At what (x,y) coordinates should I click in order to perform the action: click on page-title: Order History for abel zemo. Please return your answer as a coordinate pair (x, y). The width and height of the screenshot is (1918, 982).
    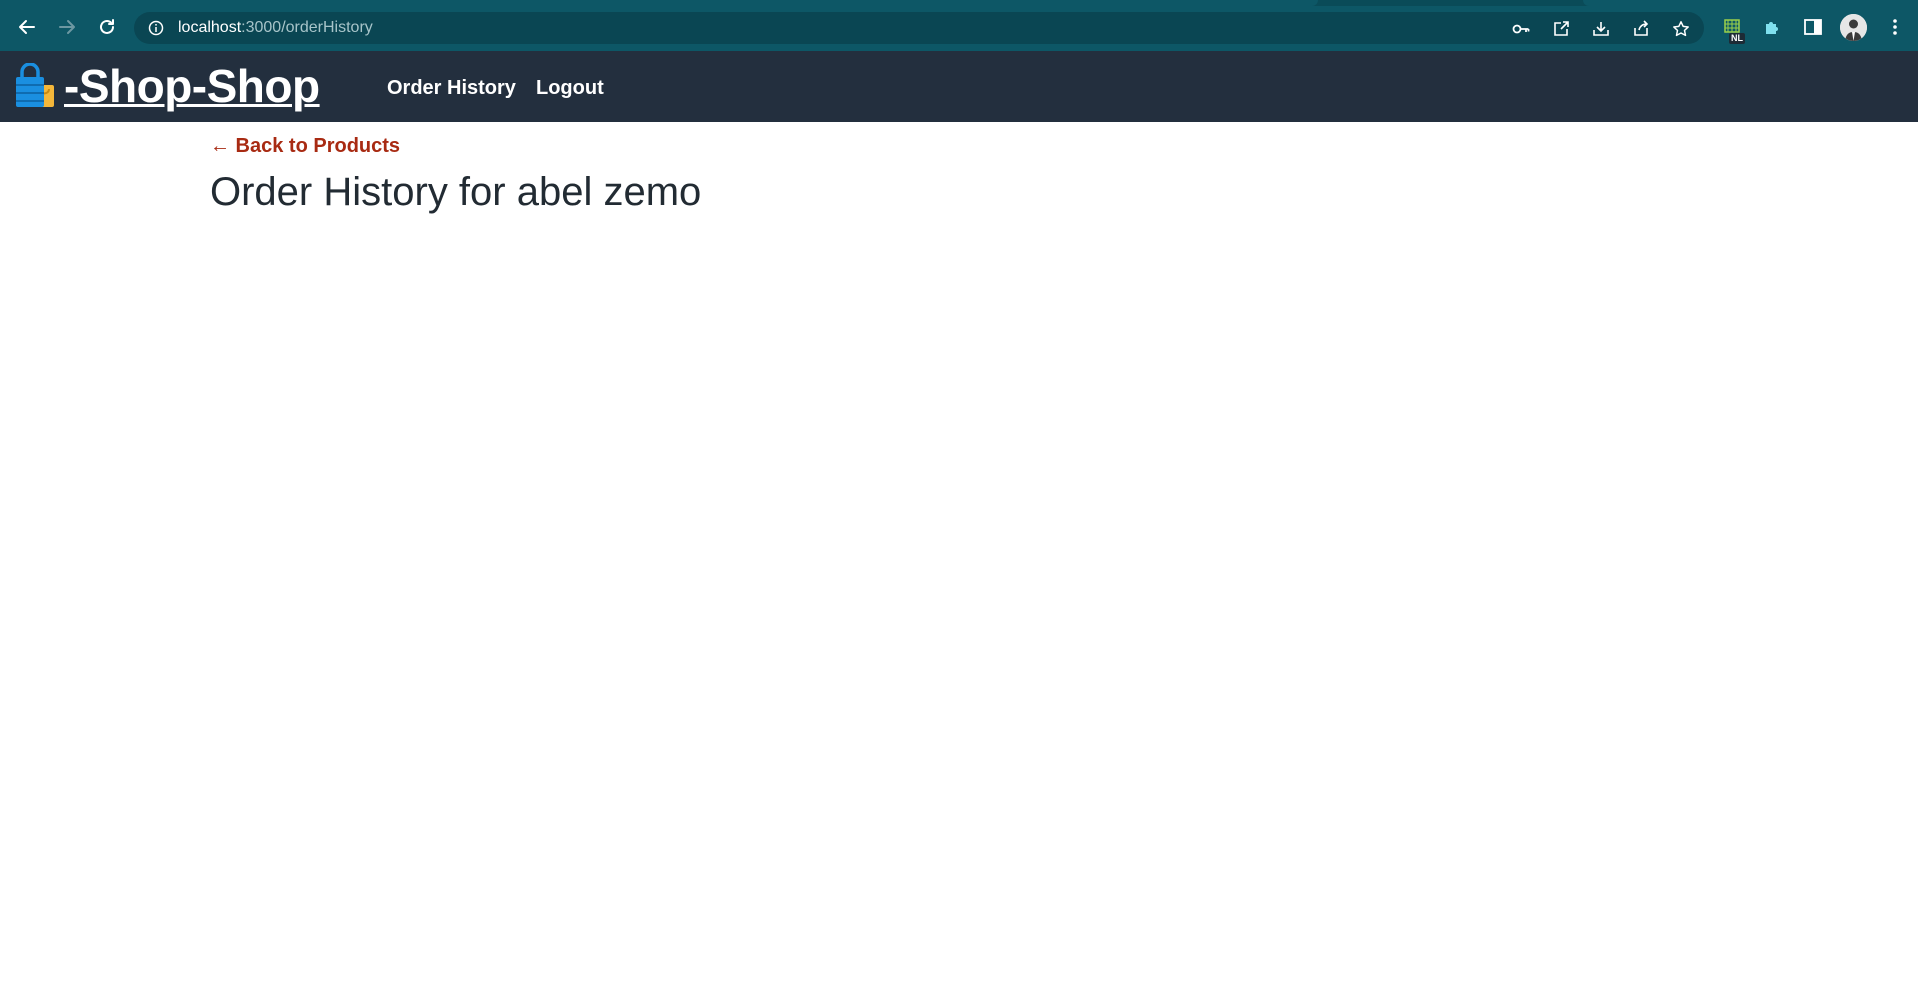
    Looking at the image, I should click on (456, 192).